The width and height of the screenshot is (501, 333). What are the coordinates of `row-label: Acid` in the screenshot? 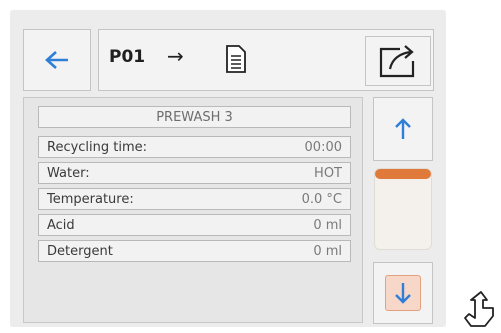 It's located at (61, 225).